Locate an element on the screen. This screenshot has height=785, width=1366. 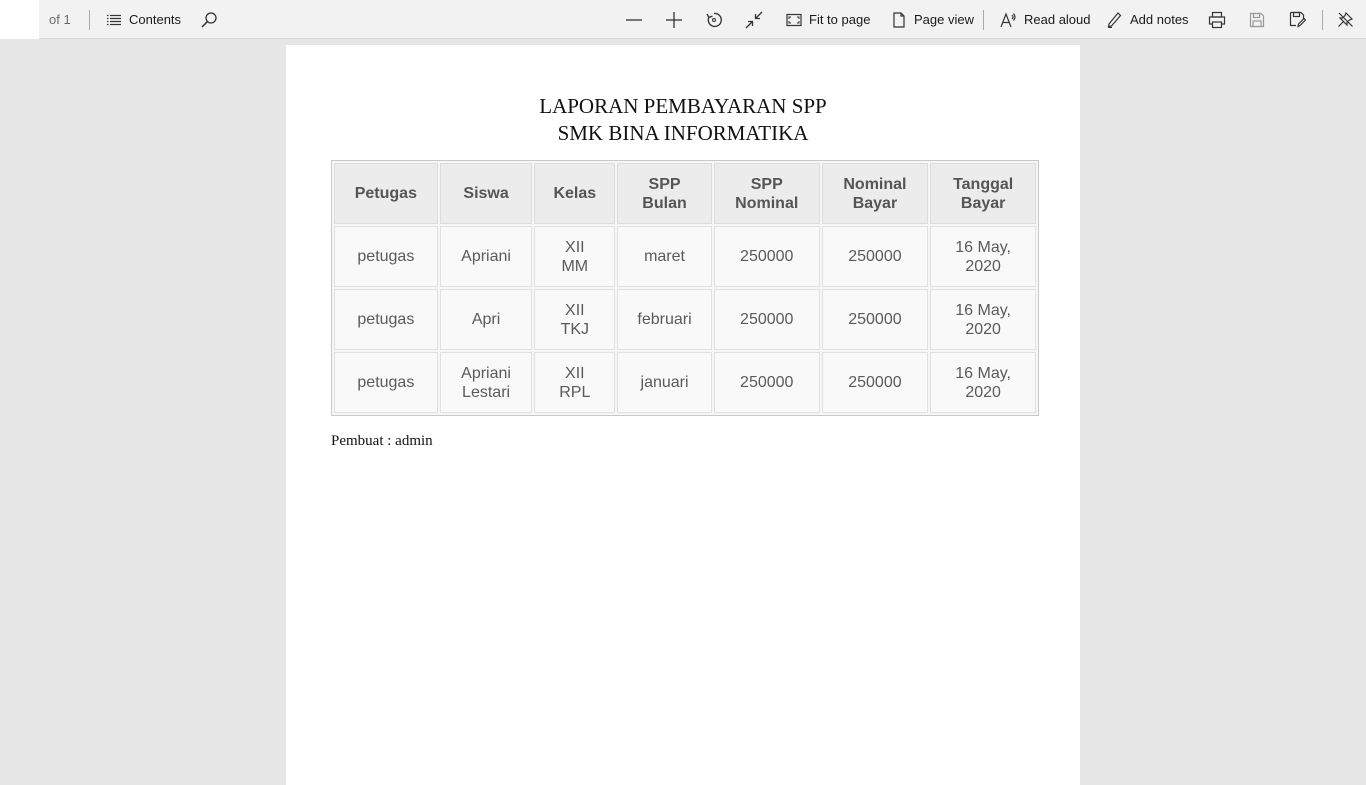
page-view-button: Page view is located at coordinates (932, 19).